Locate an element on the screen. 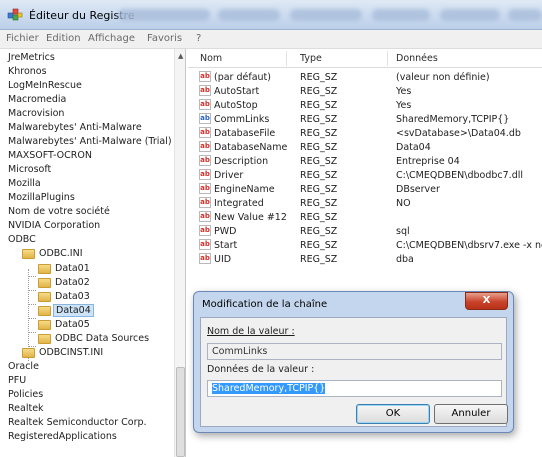 The height and width of the screenshot is (457, 542). close-button: X is located at coordinates (486, 301).